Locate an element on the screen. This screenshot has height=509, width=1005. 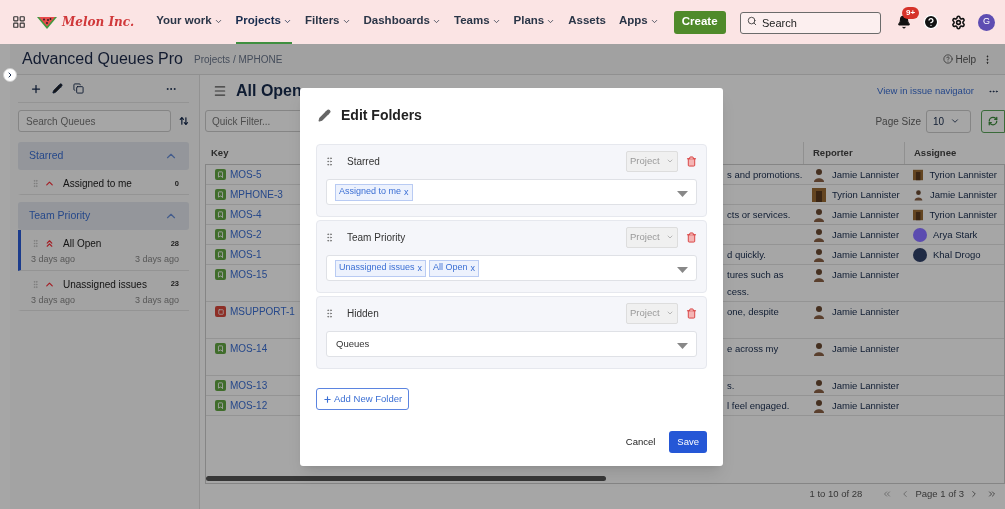
person-name: Tyrion Lannister is located at coordinates (963, 175).